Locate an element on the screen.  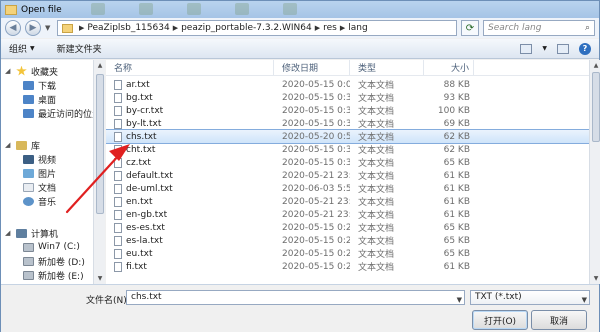
table-row: es-es.txt 2020-05-15 0:29 文本文档 65 KB is located at coordinates (347, 227).